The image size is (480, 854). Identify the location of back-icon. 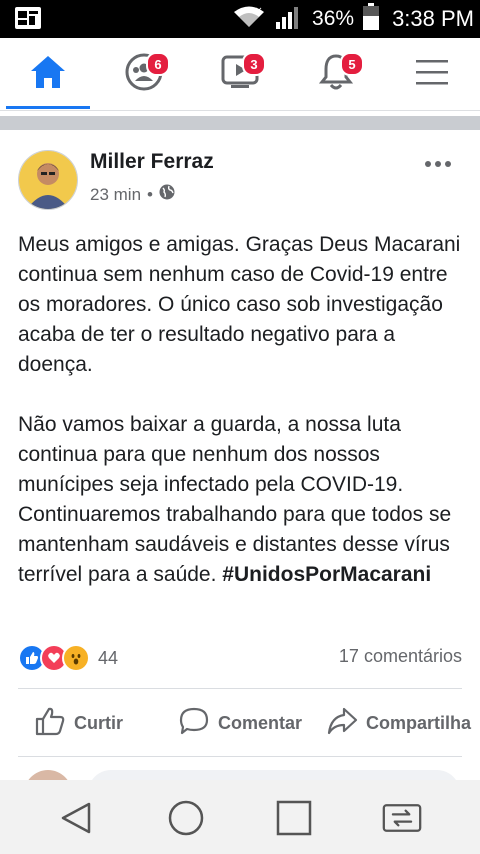
(76, 818).